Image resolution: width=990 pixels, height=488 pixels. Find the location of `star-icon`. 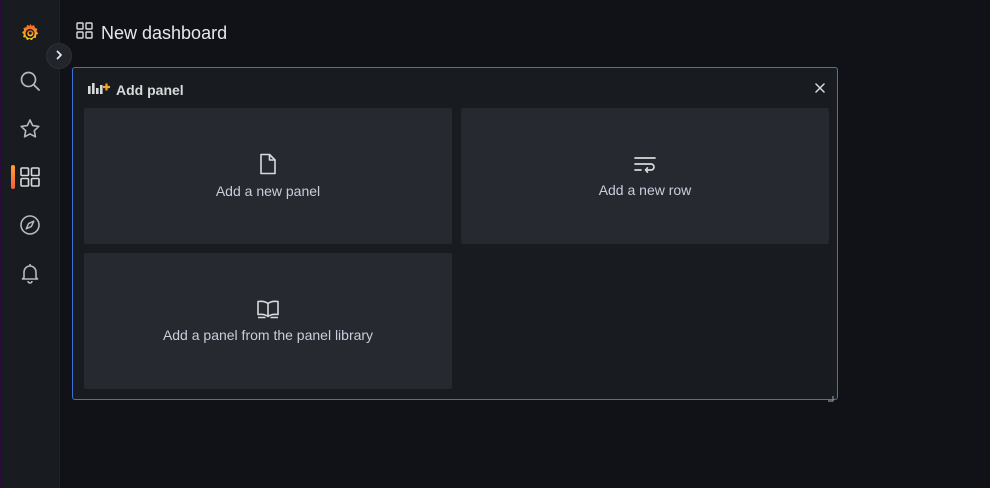

star-icon is located at coordinates (30, 129).